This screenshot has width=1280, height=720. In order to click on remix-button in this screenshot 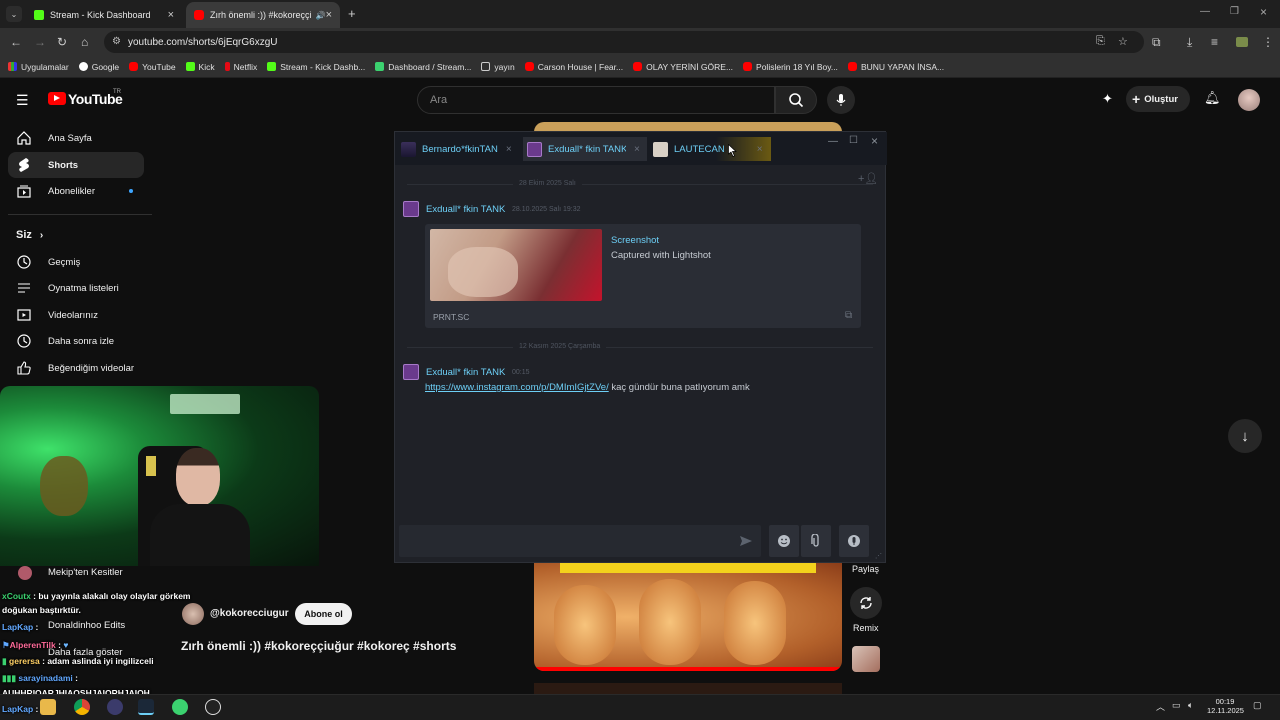, I will do `click(866, 603)`.